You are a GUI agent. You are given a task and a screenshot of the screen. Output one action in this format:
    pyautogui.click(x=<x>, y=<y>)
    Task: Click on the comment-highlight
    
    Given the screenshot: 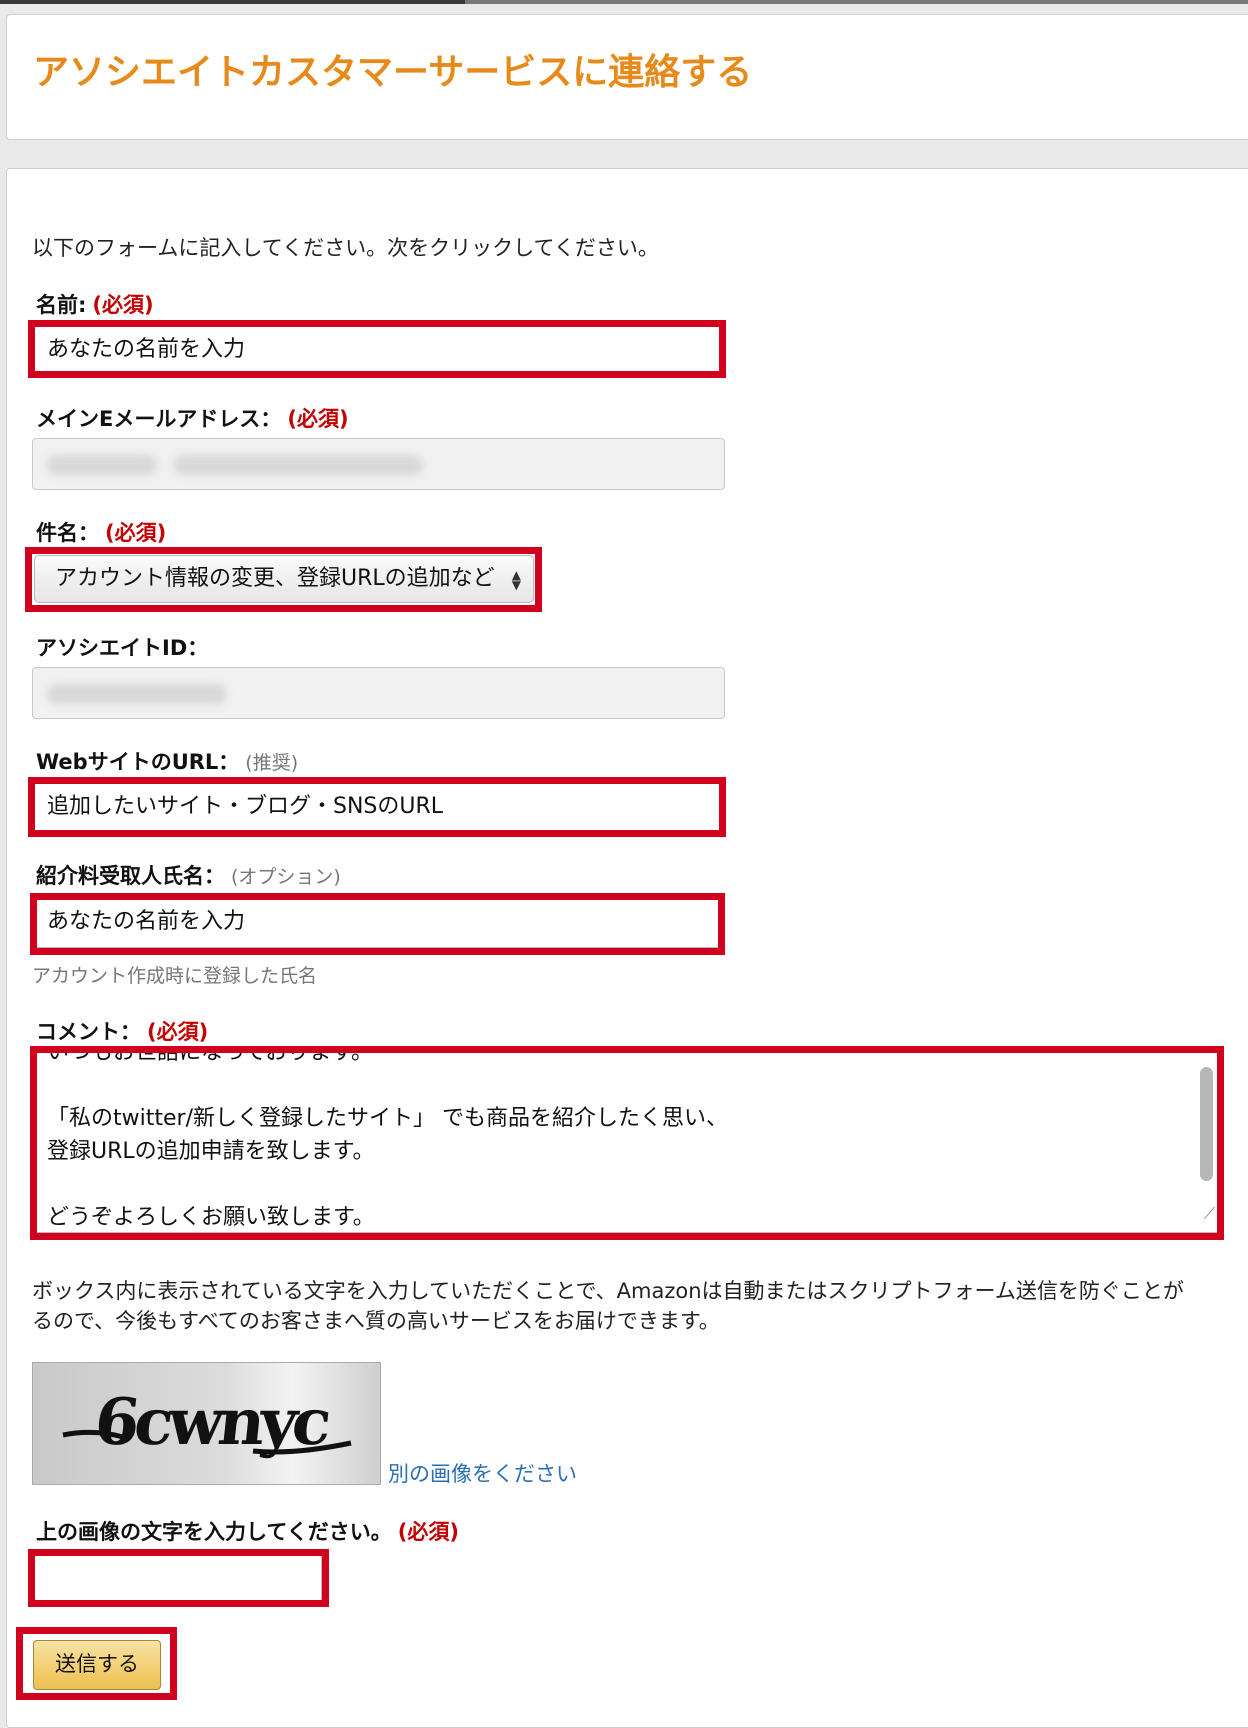 What is the action you would take?
    pyautogui.click(x=627, y=1143)
    